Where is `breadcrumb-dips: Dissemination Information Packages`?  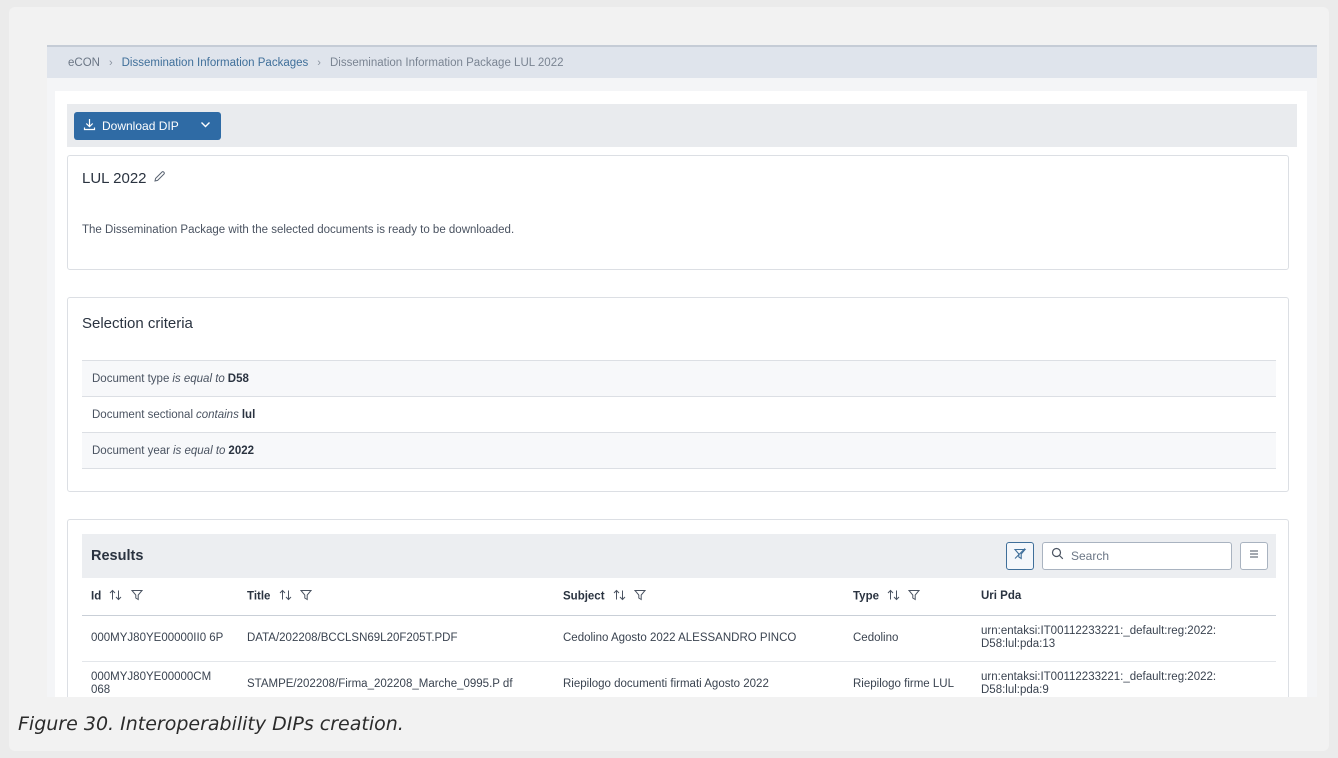 breadcrumb-dips: Dissemination Information Packages is located at coordinates (215, 63).